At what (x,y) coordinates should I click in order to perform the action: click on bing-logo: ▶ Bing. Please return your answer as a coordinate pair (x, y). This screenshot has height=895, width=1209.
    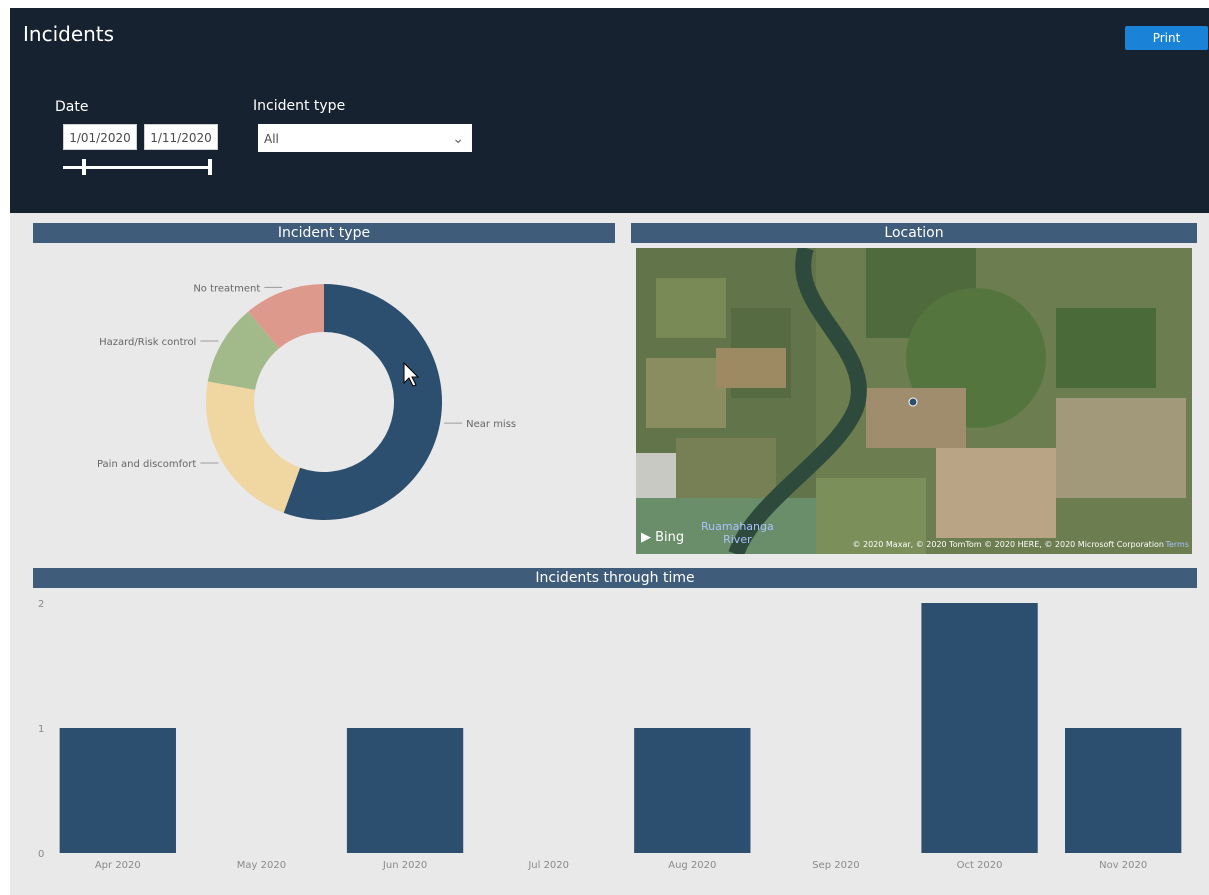
    Looking at the image, I should click on (663, 537).